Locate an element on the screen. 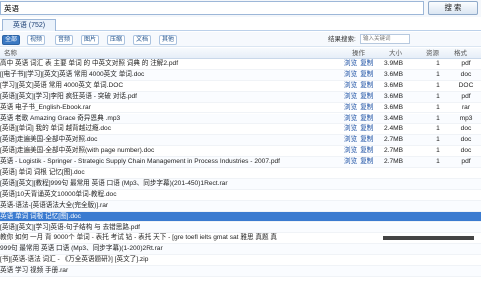 Image resolution: width=481 pixels, height=287 pixels. table-row: [英语][单词] 我的 单词 越背越过瘾.doc 浏览 复制 2.4MB 1 doc is located at coordinates (240, 130).